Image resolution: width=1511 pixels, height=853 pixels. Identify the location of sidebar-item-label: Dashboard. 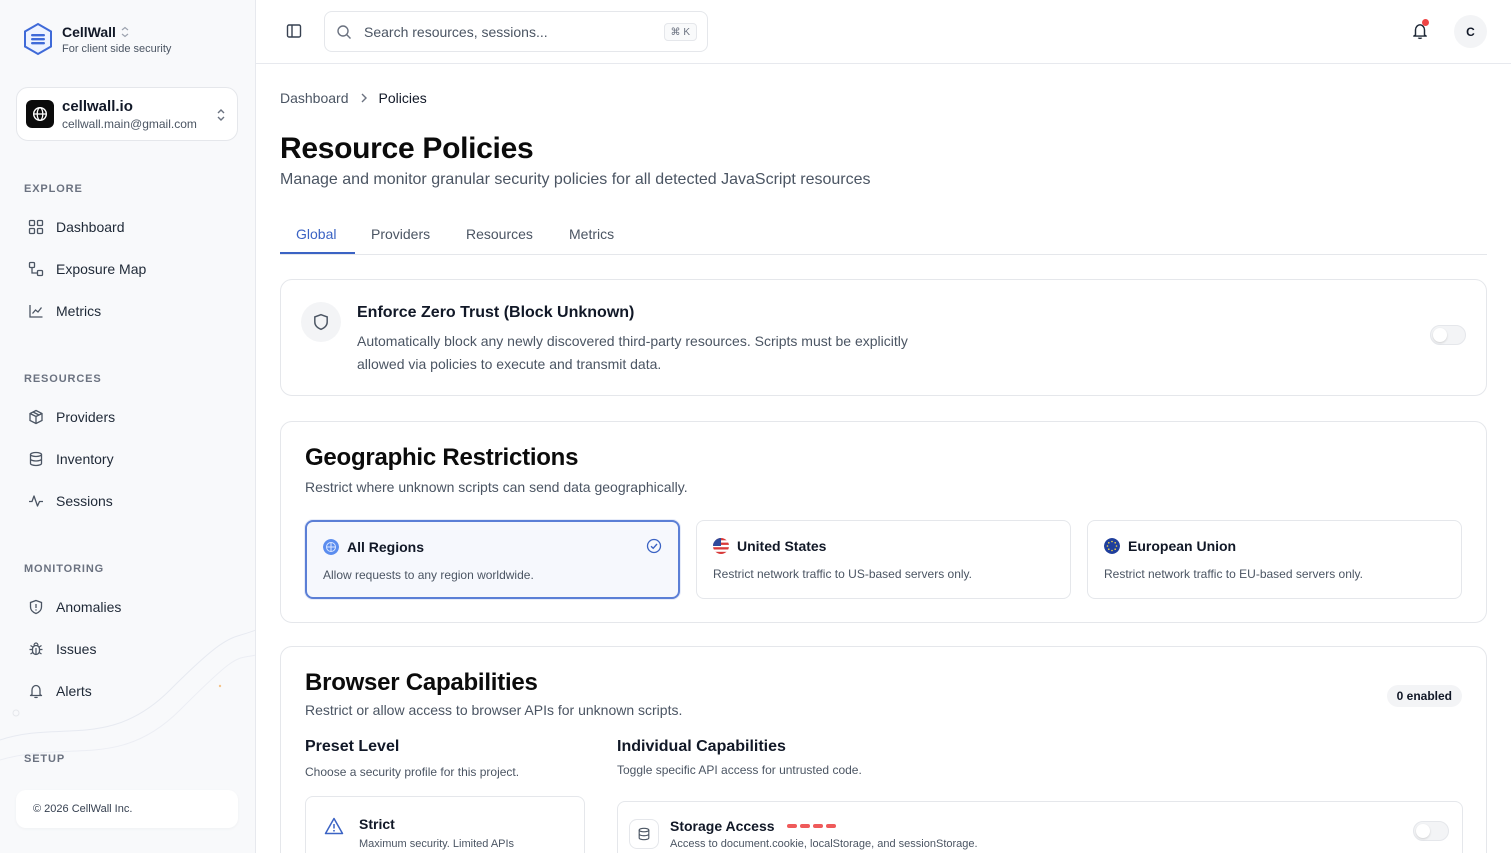
(90, 227).